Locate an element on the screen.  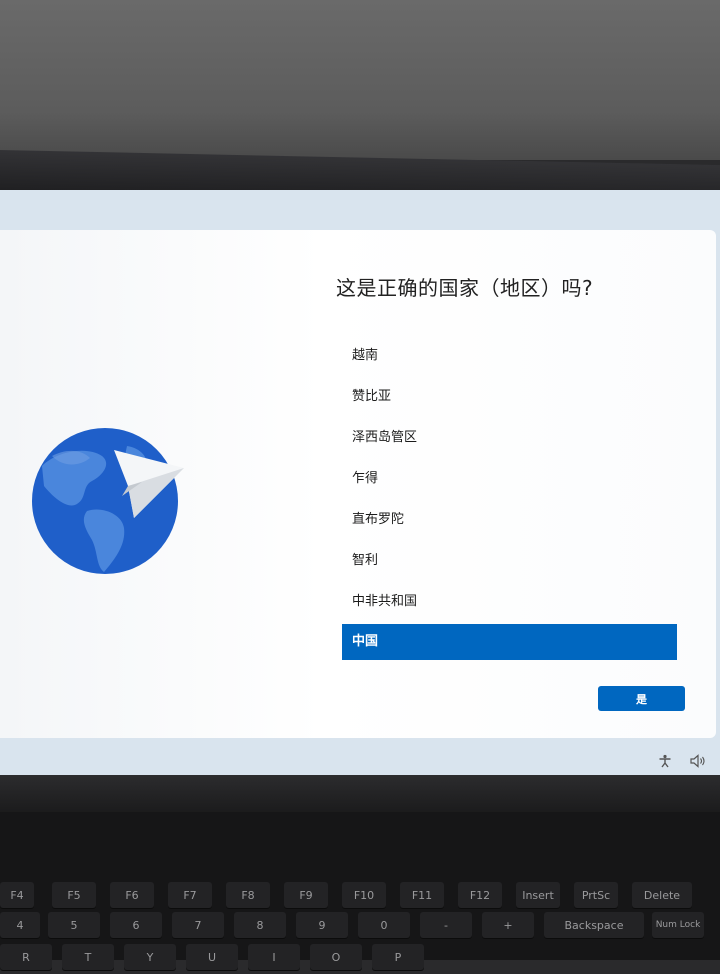
key-minus: - is located at coordinates (446, 925).